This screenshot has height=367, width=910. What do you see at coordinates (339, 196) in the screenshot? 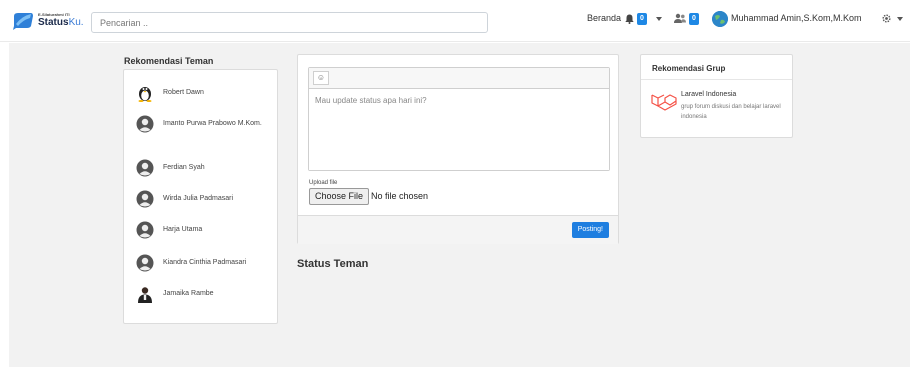
I see `choose-file-button: Choose File` at bounding box center [339, 196].